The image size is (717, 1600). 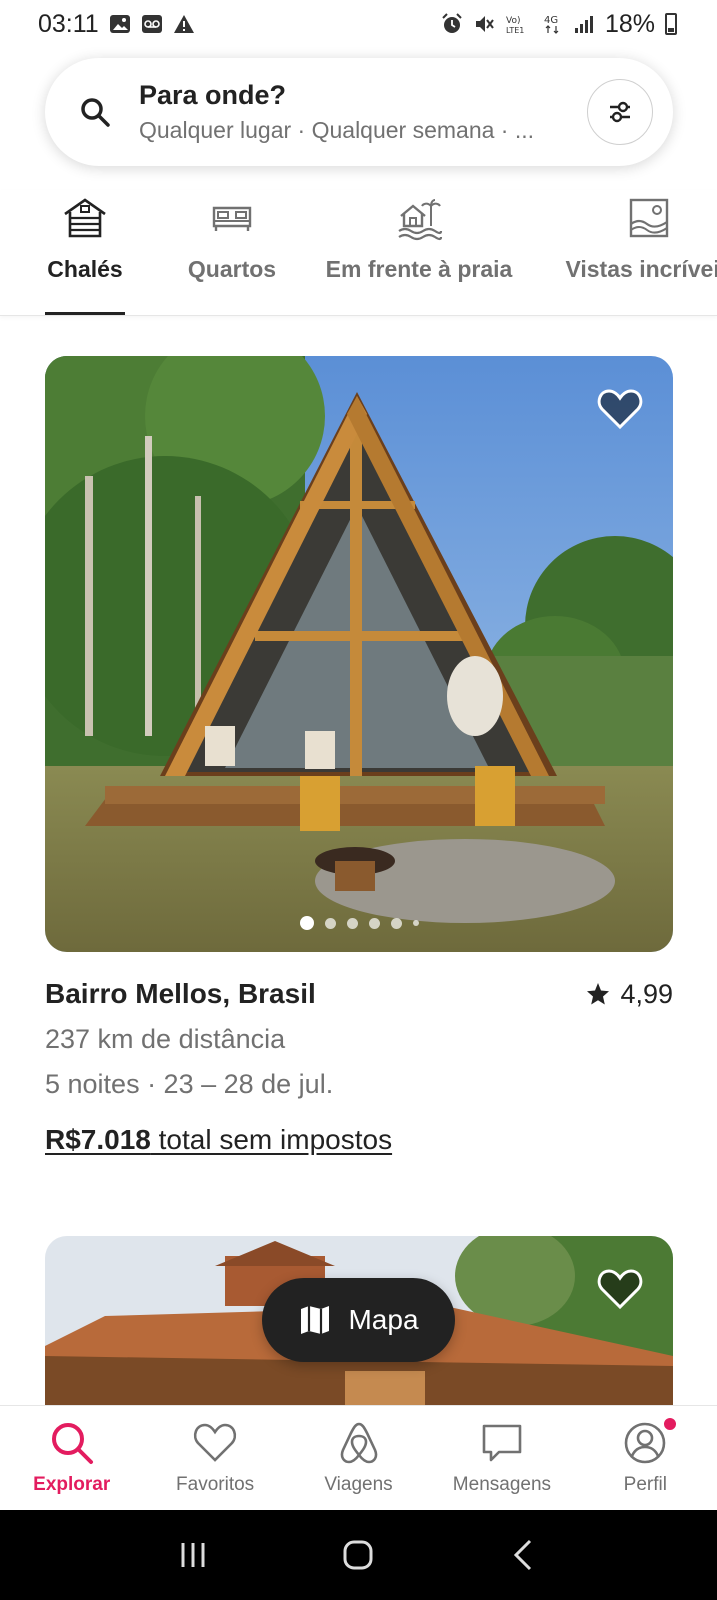 I want to click on map-button-label: Mapa, so click(x=383, y=1319).